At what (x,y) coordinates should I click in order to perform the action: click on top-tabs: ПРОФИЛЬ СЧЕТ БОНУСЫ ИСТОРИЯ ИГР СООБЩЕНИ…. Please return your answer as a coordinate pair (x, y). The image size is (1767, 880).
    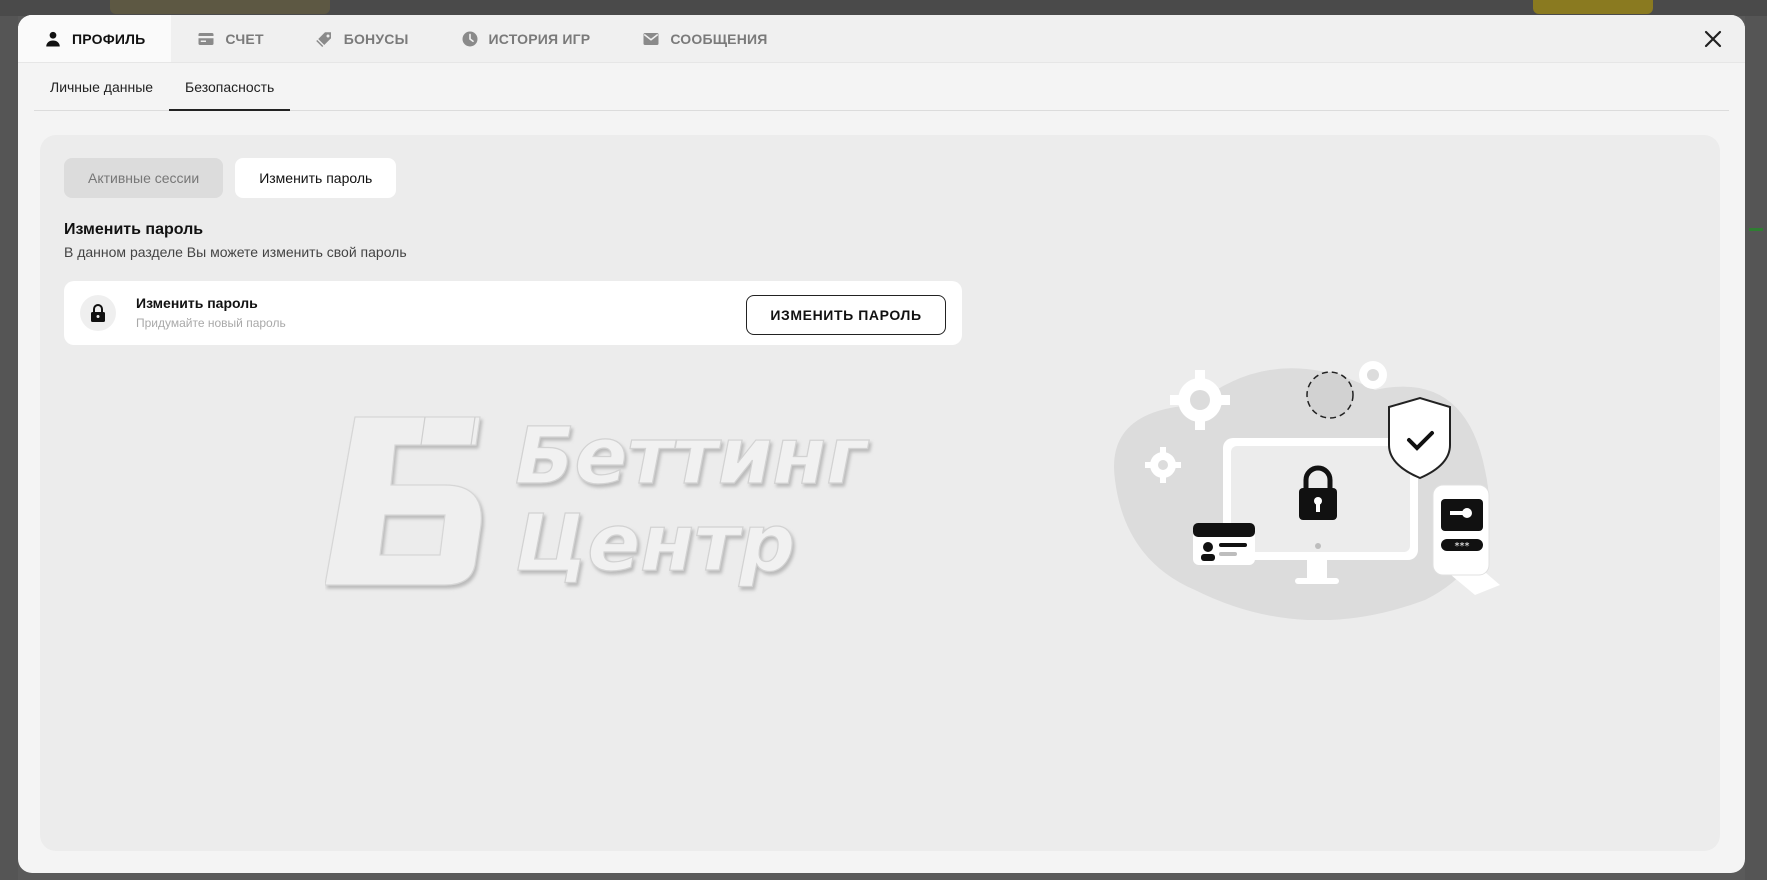
    Looking at the image, I should click on (881, 39).